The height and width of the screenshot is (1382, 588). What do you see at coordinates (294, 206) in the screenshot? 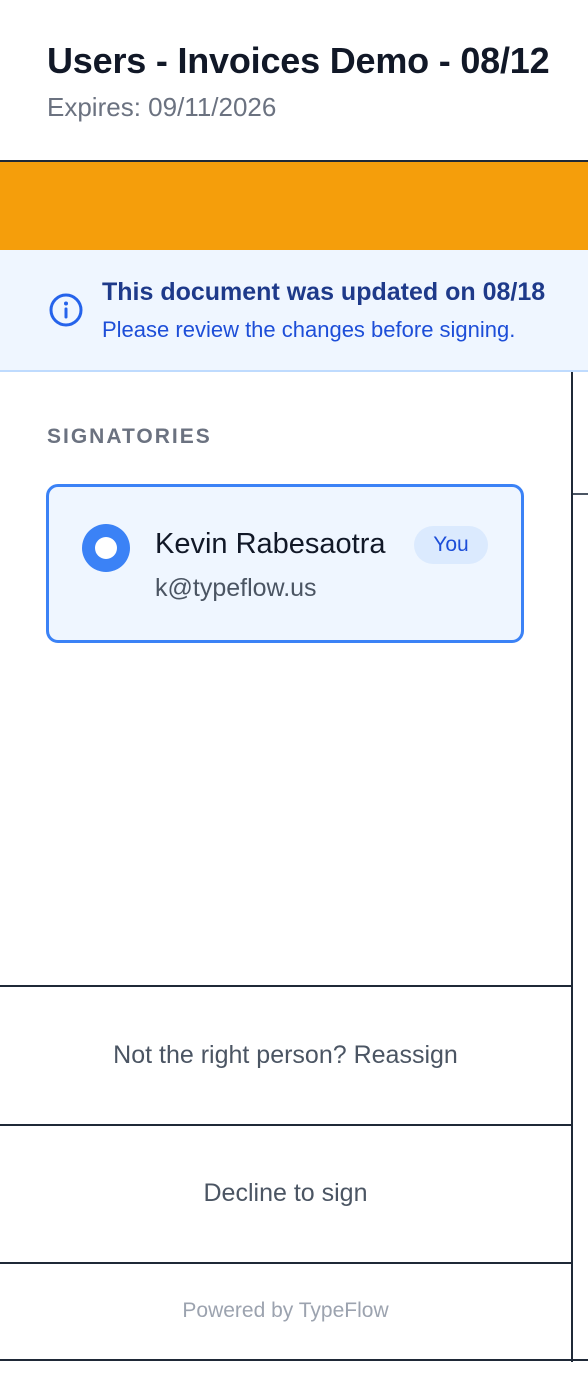
I see `status-banner` at bounding box center [294, 206].